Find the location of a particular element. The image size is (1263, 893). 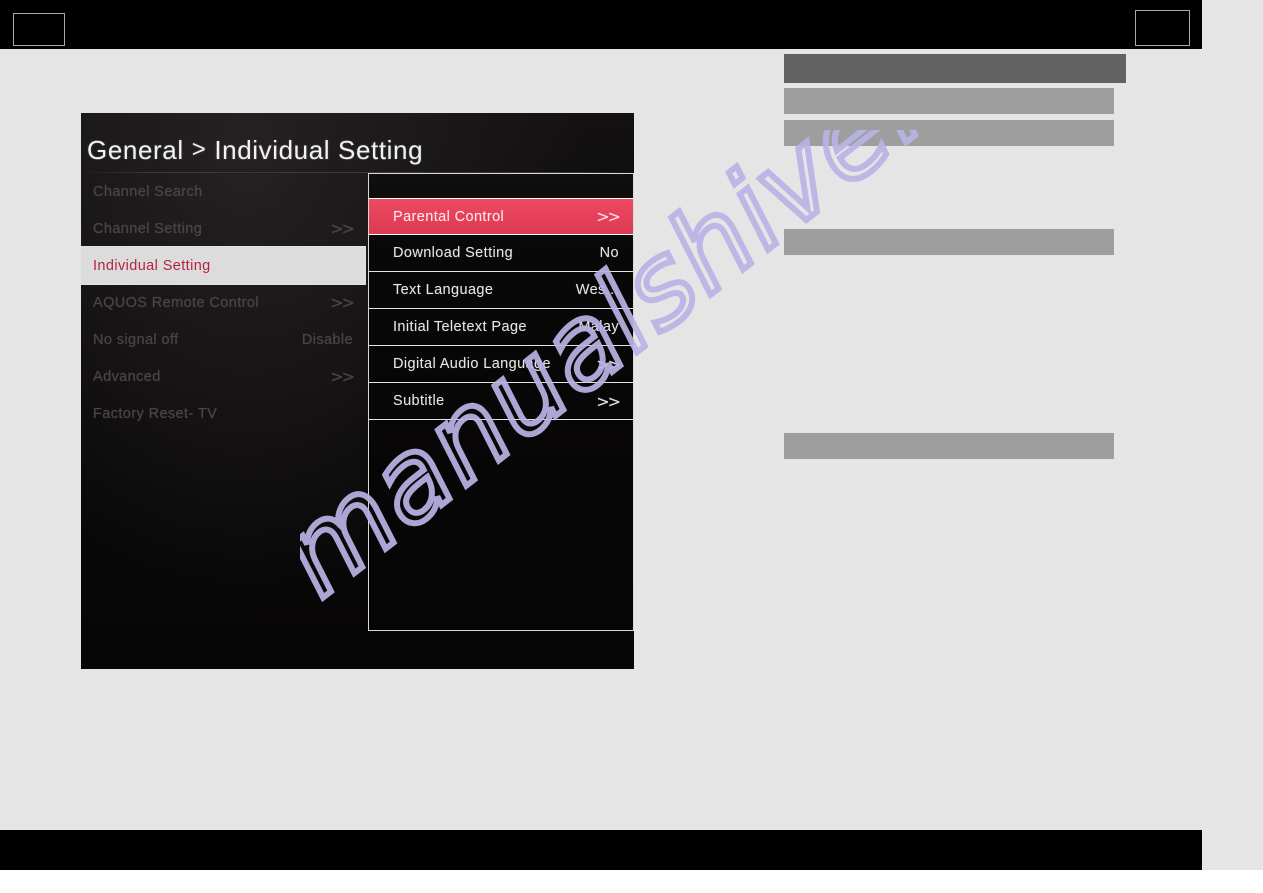

submenu-item-digital-audio-language: Digital Audio Language >> is located at coordinates (501, 364).